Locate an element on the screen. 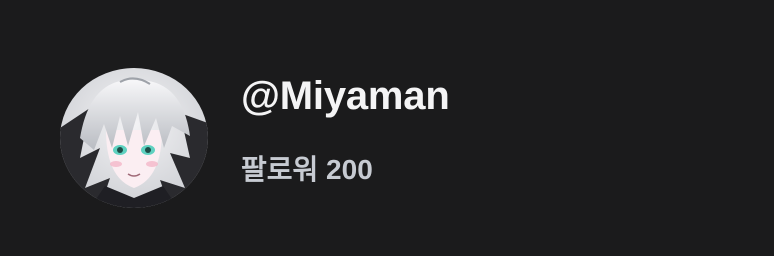  username: @Miyaman is located at coordinates (345, 96).